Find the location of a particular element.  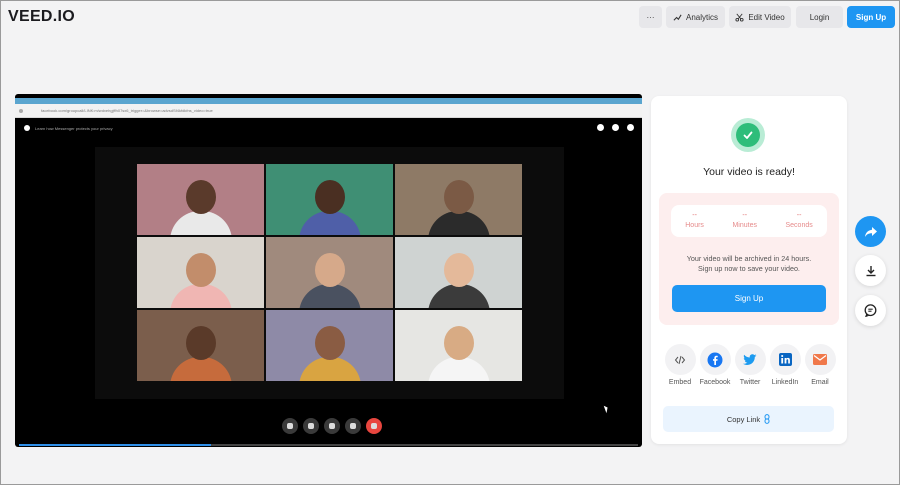

more-label: ··· is located at coordinates (650, 17).